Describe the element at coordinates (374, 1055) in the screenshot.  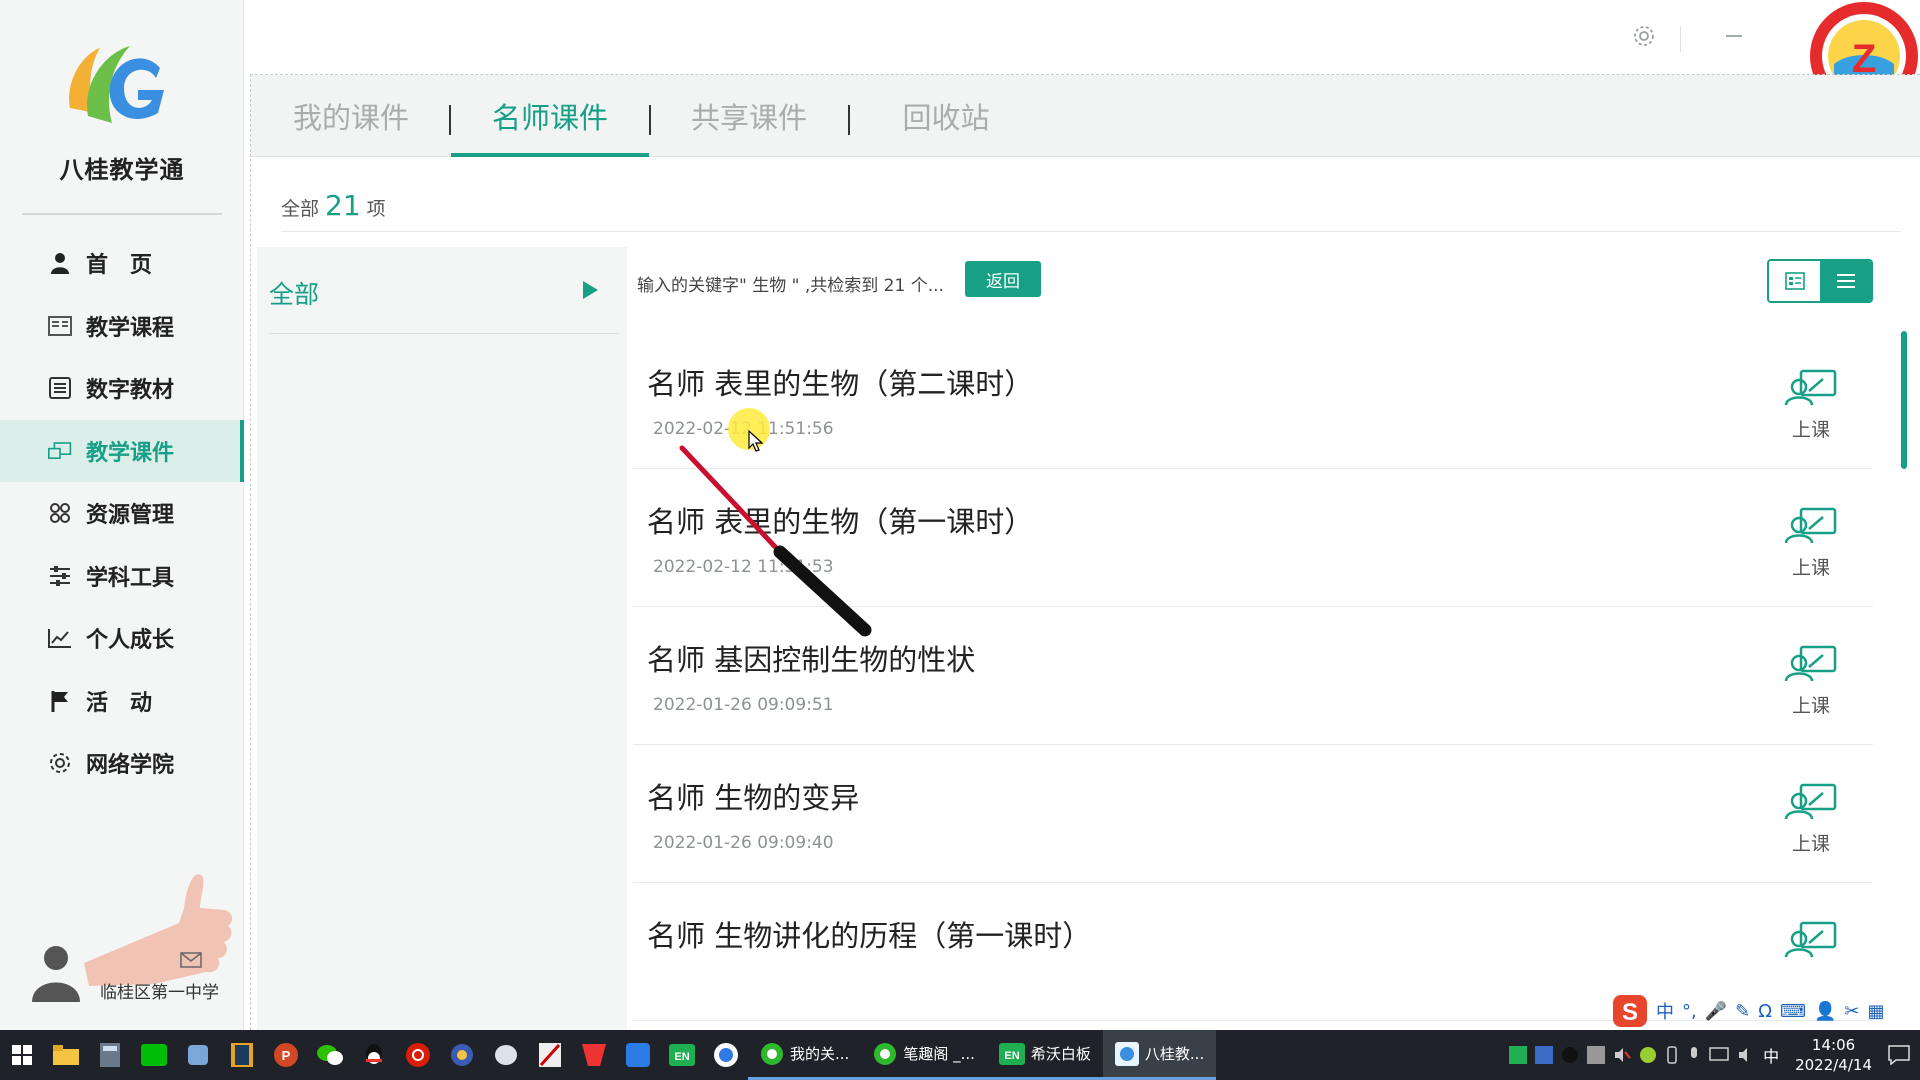
I see `qq-icon` at that location.